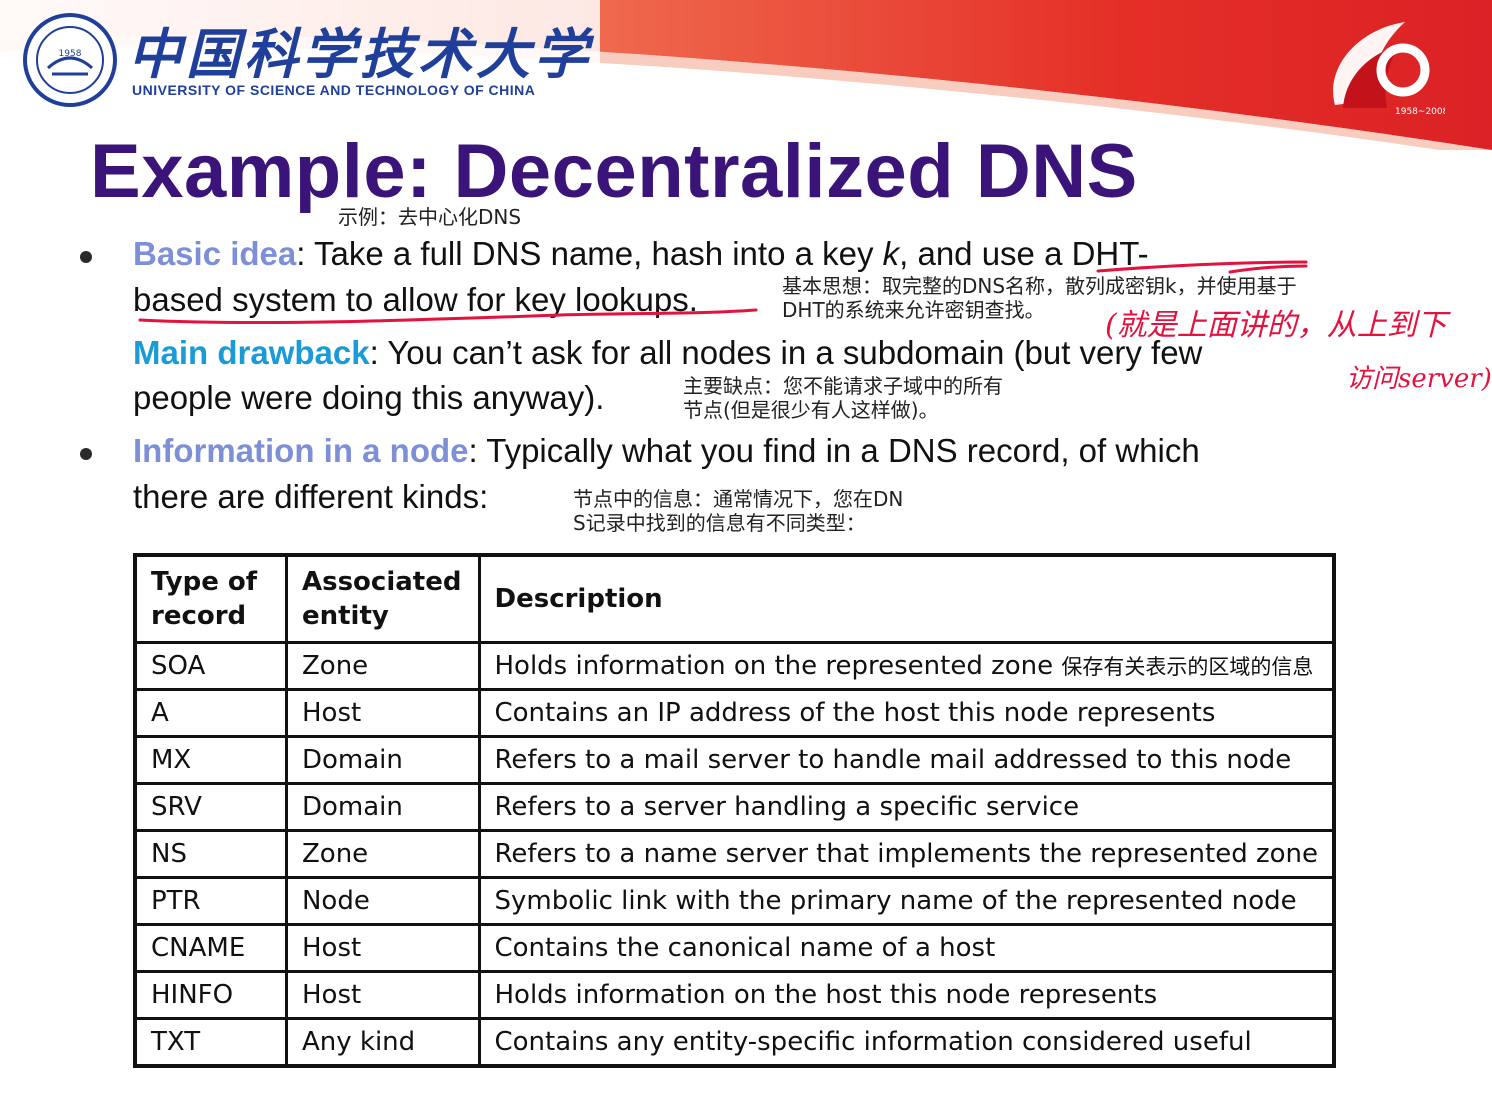 The width and height of the screenshot is (1492, 1119). What do you see at coordinates (210, 854) in the screenshot?
I see `record-type: NS` at bounding box center [210, 854].